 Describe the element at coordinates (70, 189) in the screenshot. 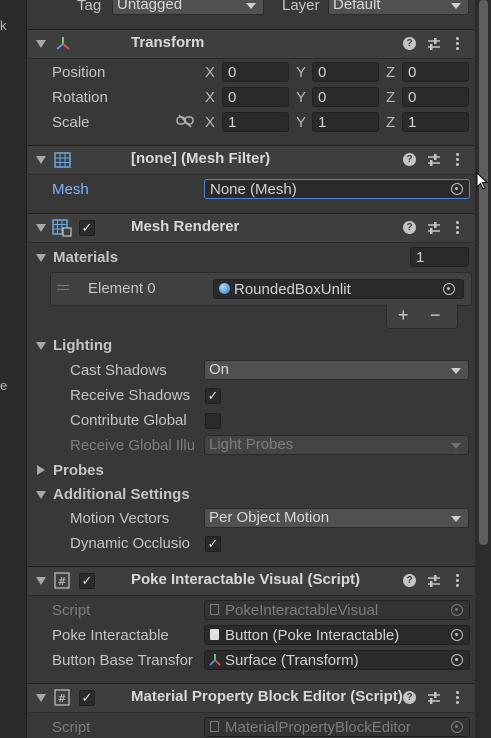

I see `mesh-label: Mesh` at that location.